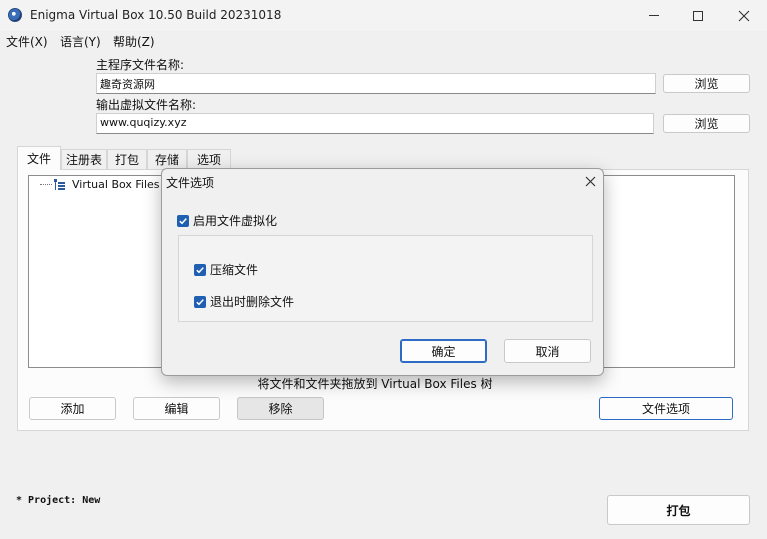 The image size is (767, 539). I want to click on minimize-button, so click(654, 15).